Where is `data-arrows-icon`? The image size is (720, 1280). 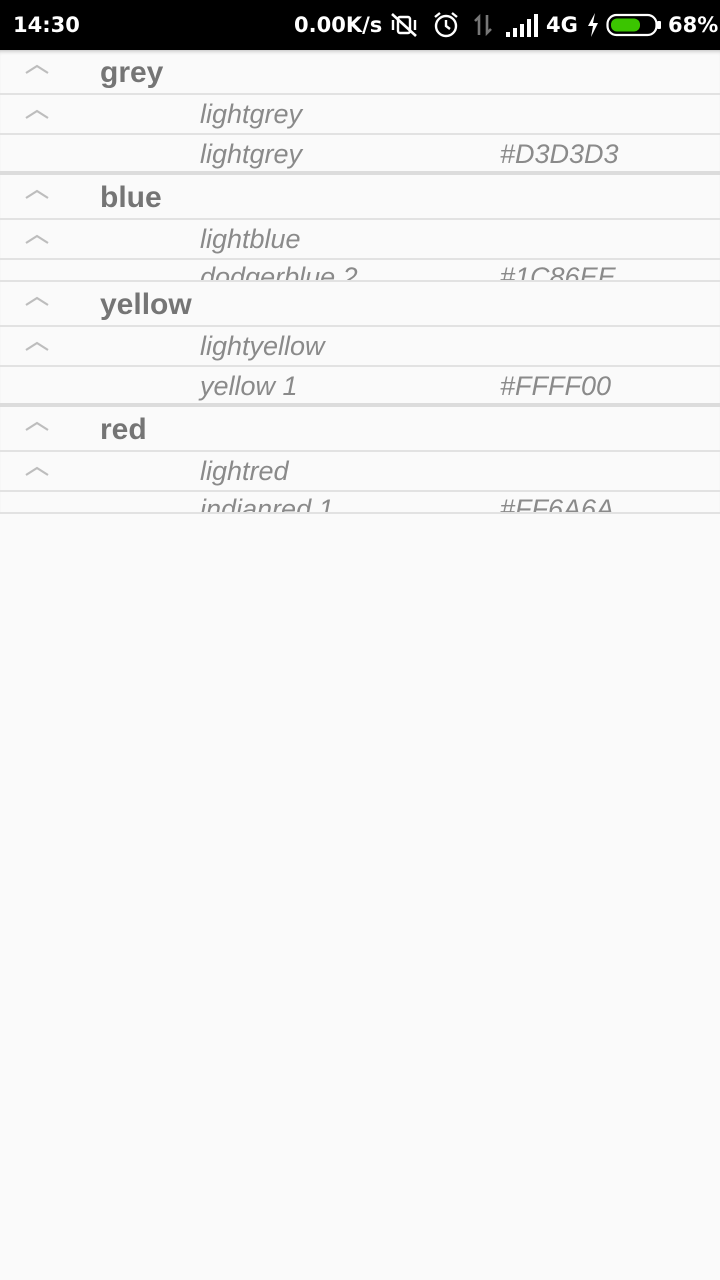 data-arrows-icon is located at coordinates (483, 25).